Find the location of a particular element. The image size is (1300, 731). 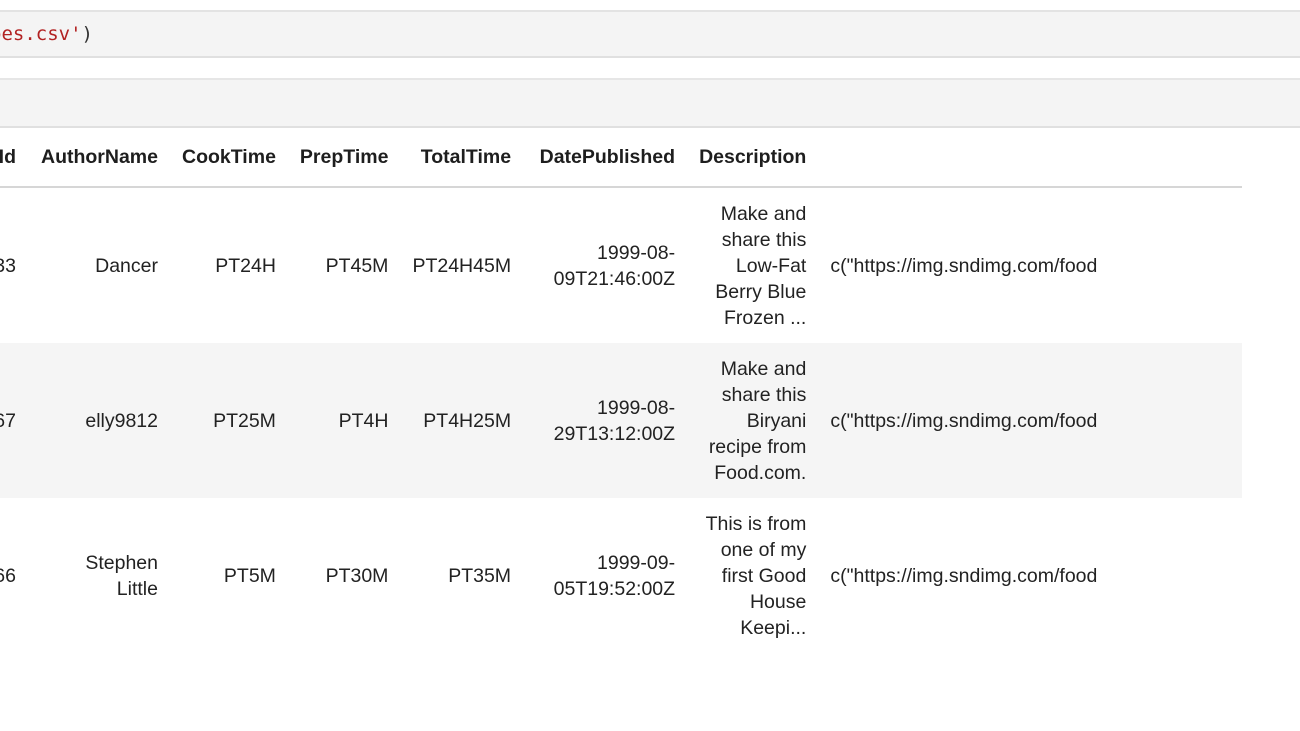

cell-total-time: PT24H45M is located at coordinates (462, 265).